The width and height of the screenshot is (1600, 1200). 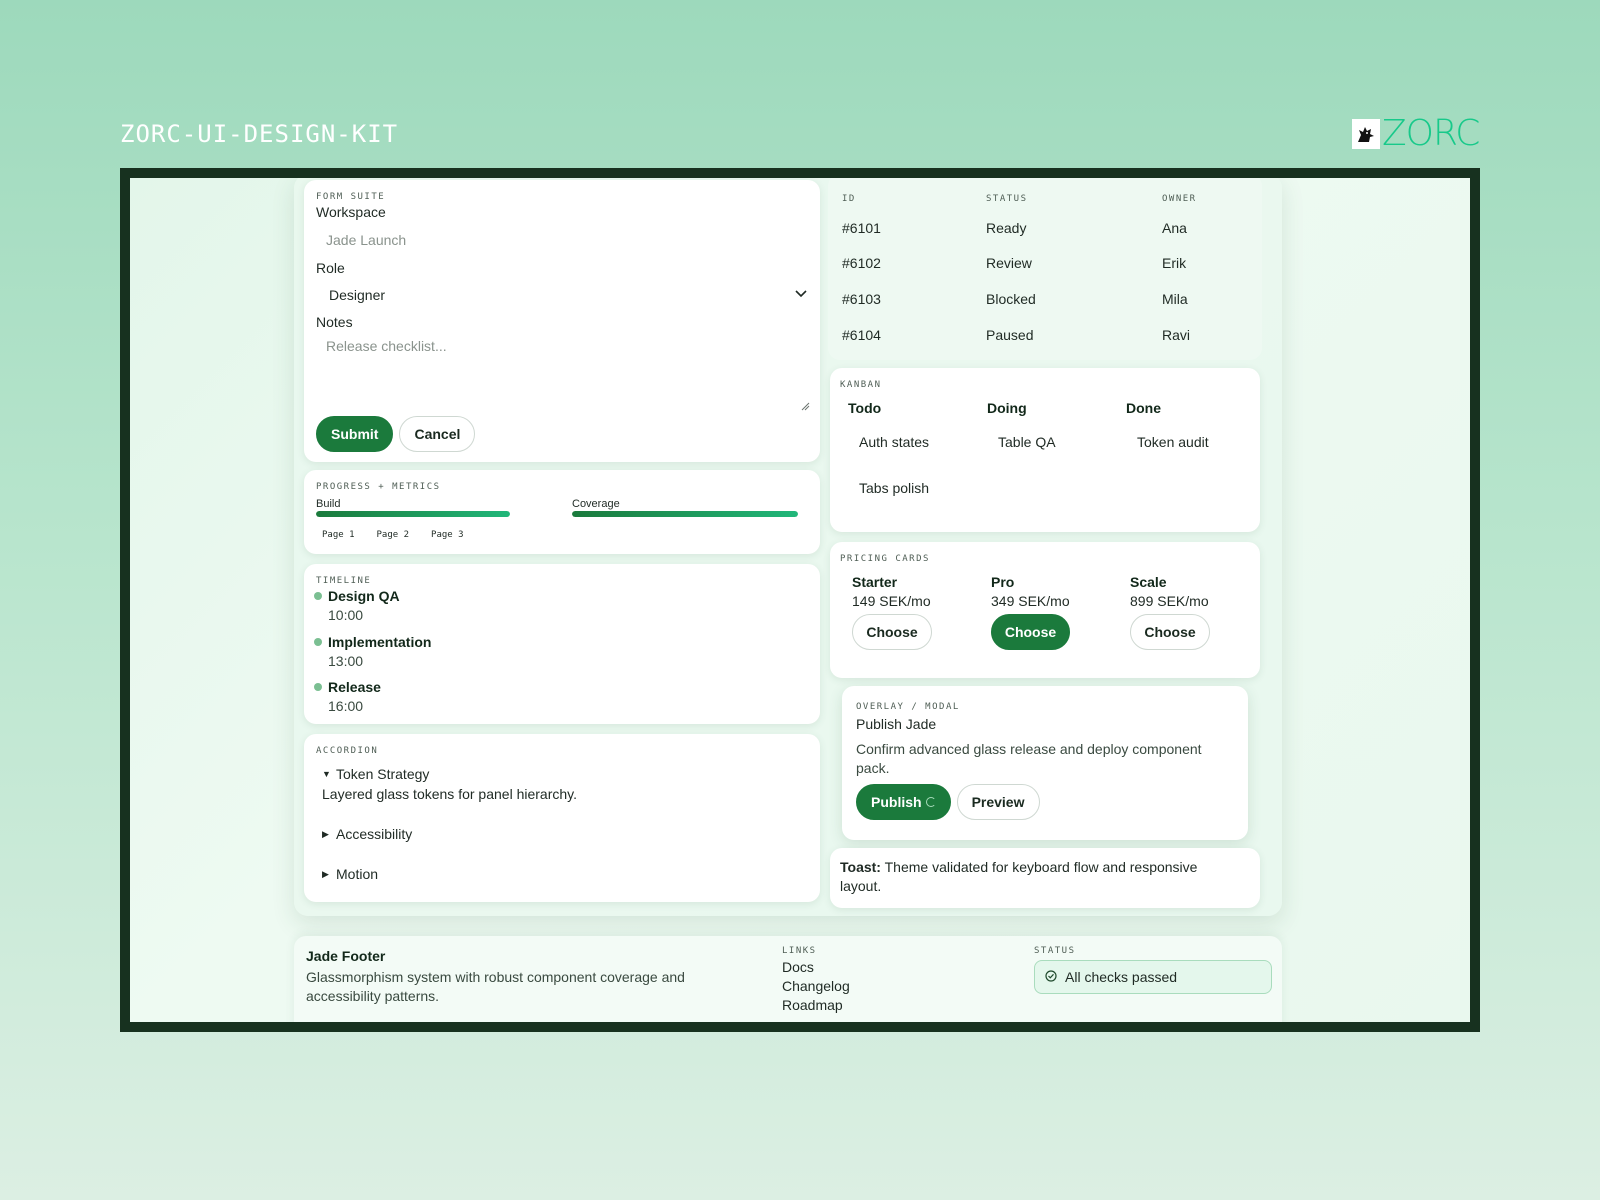 I want to click on plan-price: 349 SEK/mo, so click(x=1030, y=601).